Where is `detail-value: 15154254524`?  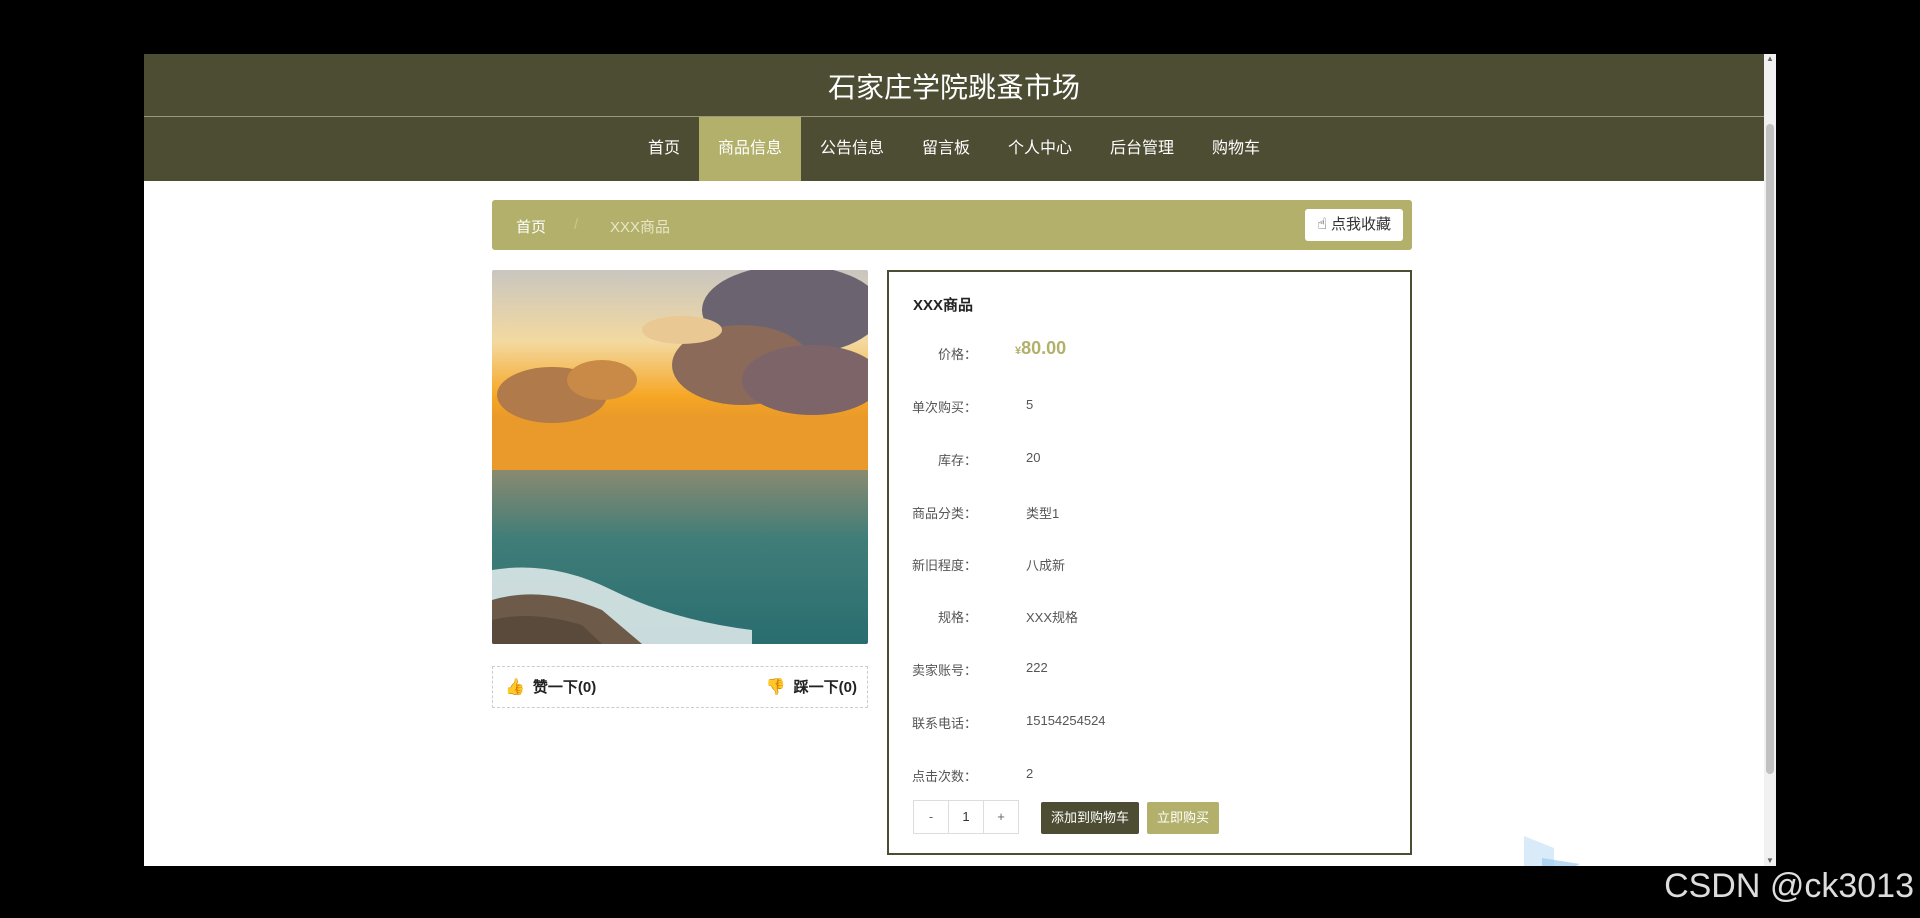 detail-value: 15154254524 is located at coordinates (1066, 720).